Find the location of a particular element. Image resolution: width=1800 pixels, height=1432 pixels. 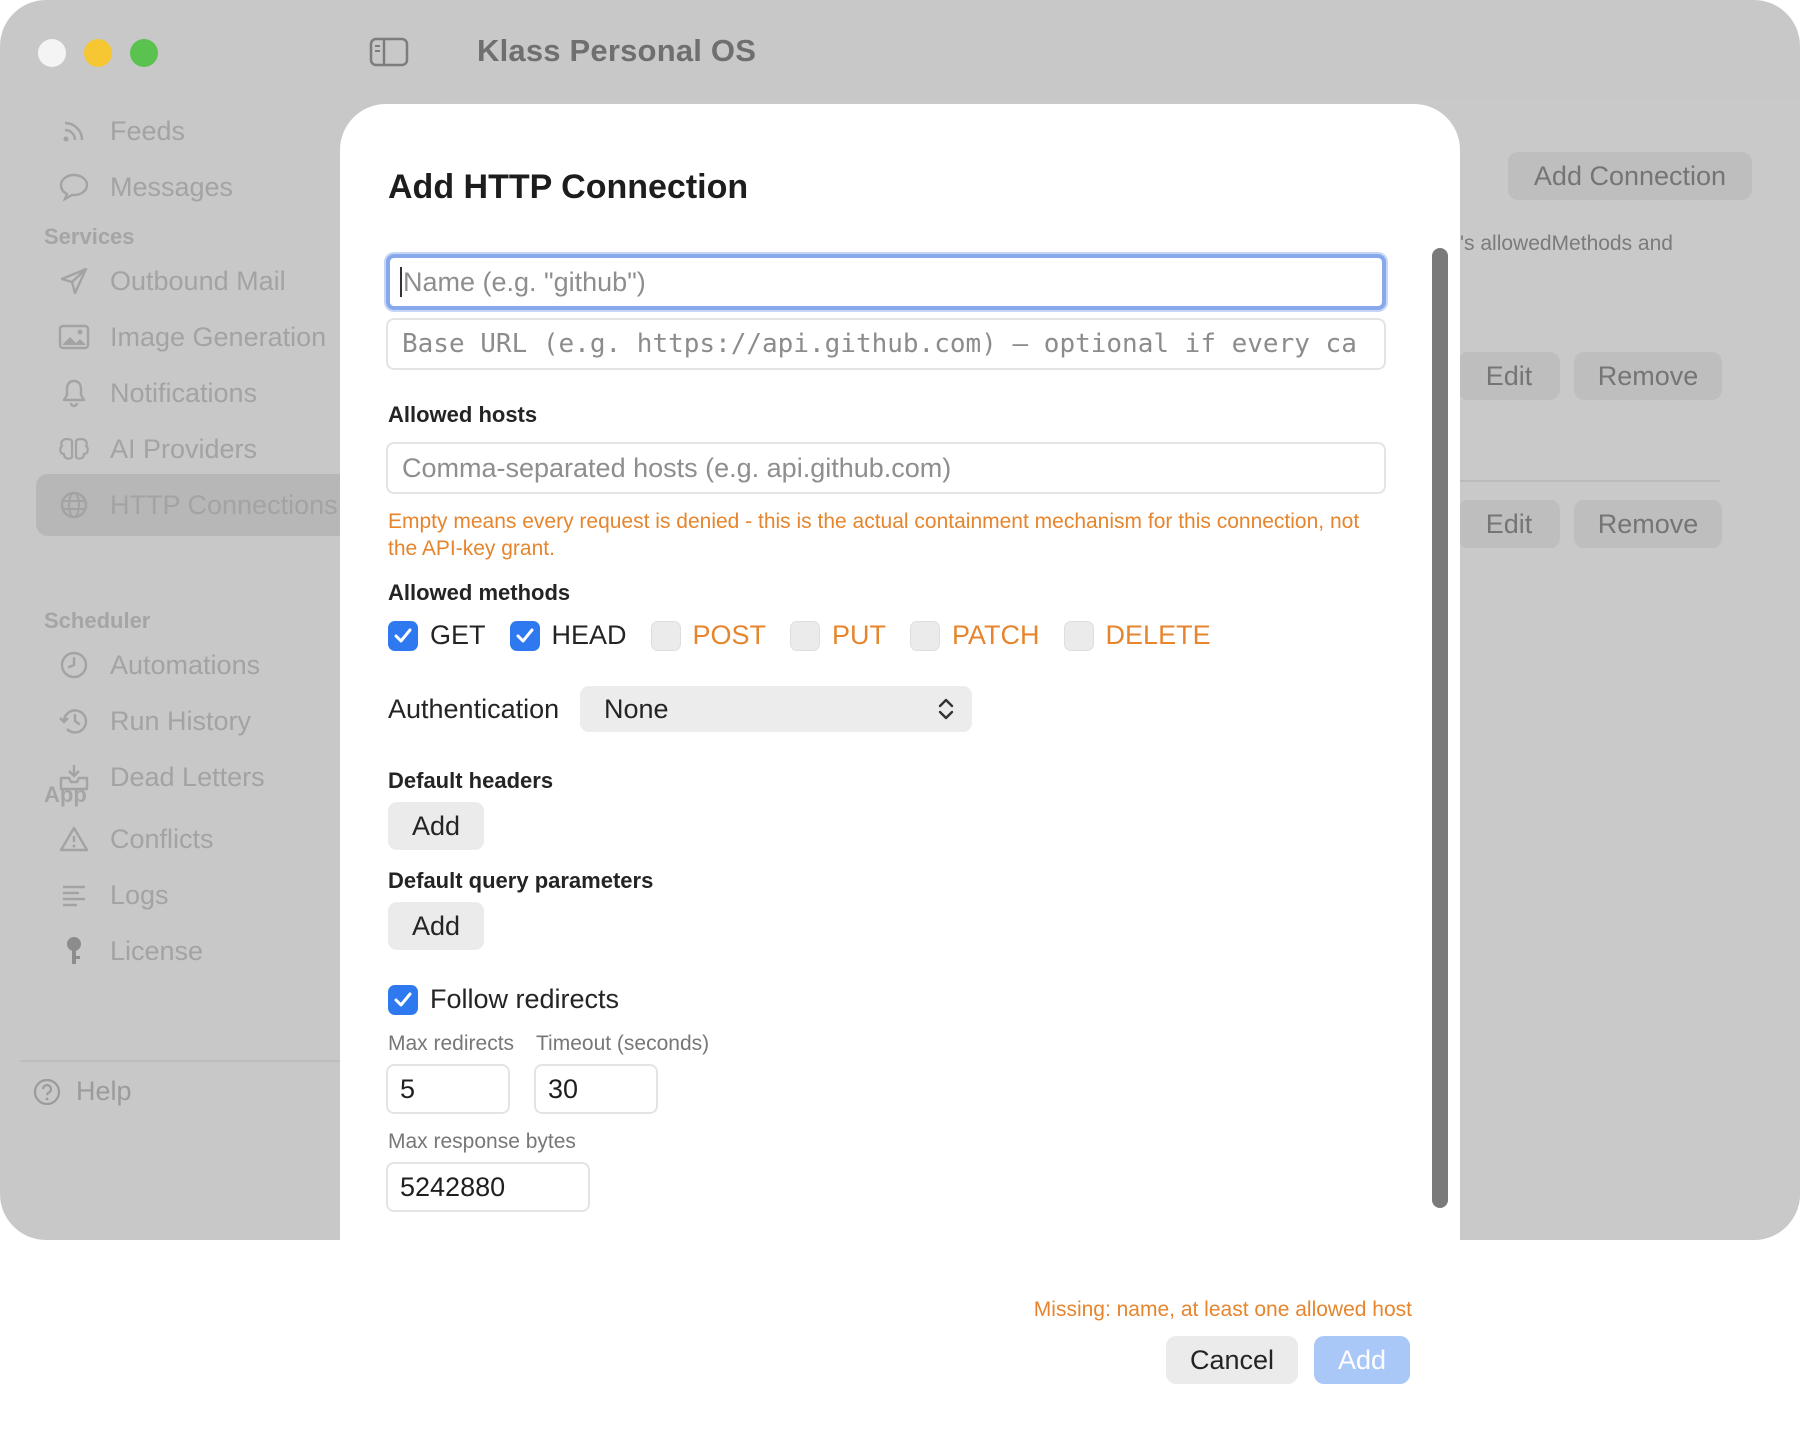

cancel-button: Cancel is located at coordinates (1232, 1360).